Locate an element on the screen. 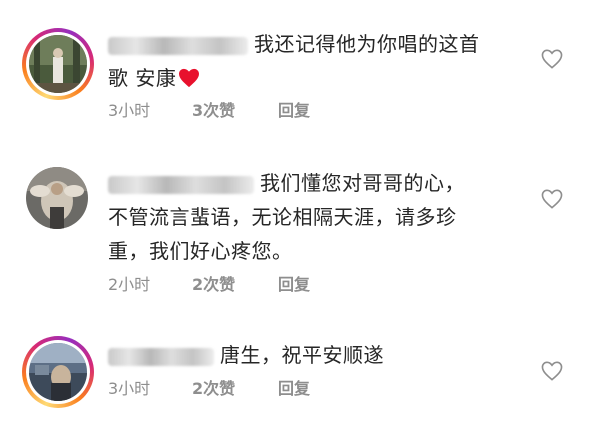  comment-text: 我们懂您对哥哥的心， is located at coordinates (362, 183).